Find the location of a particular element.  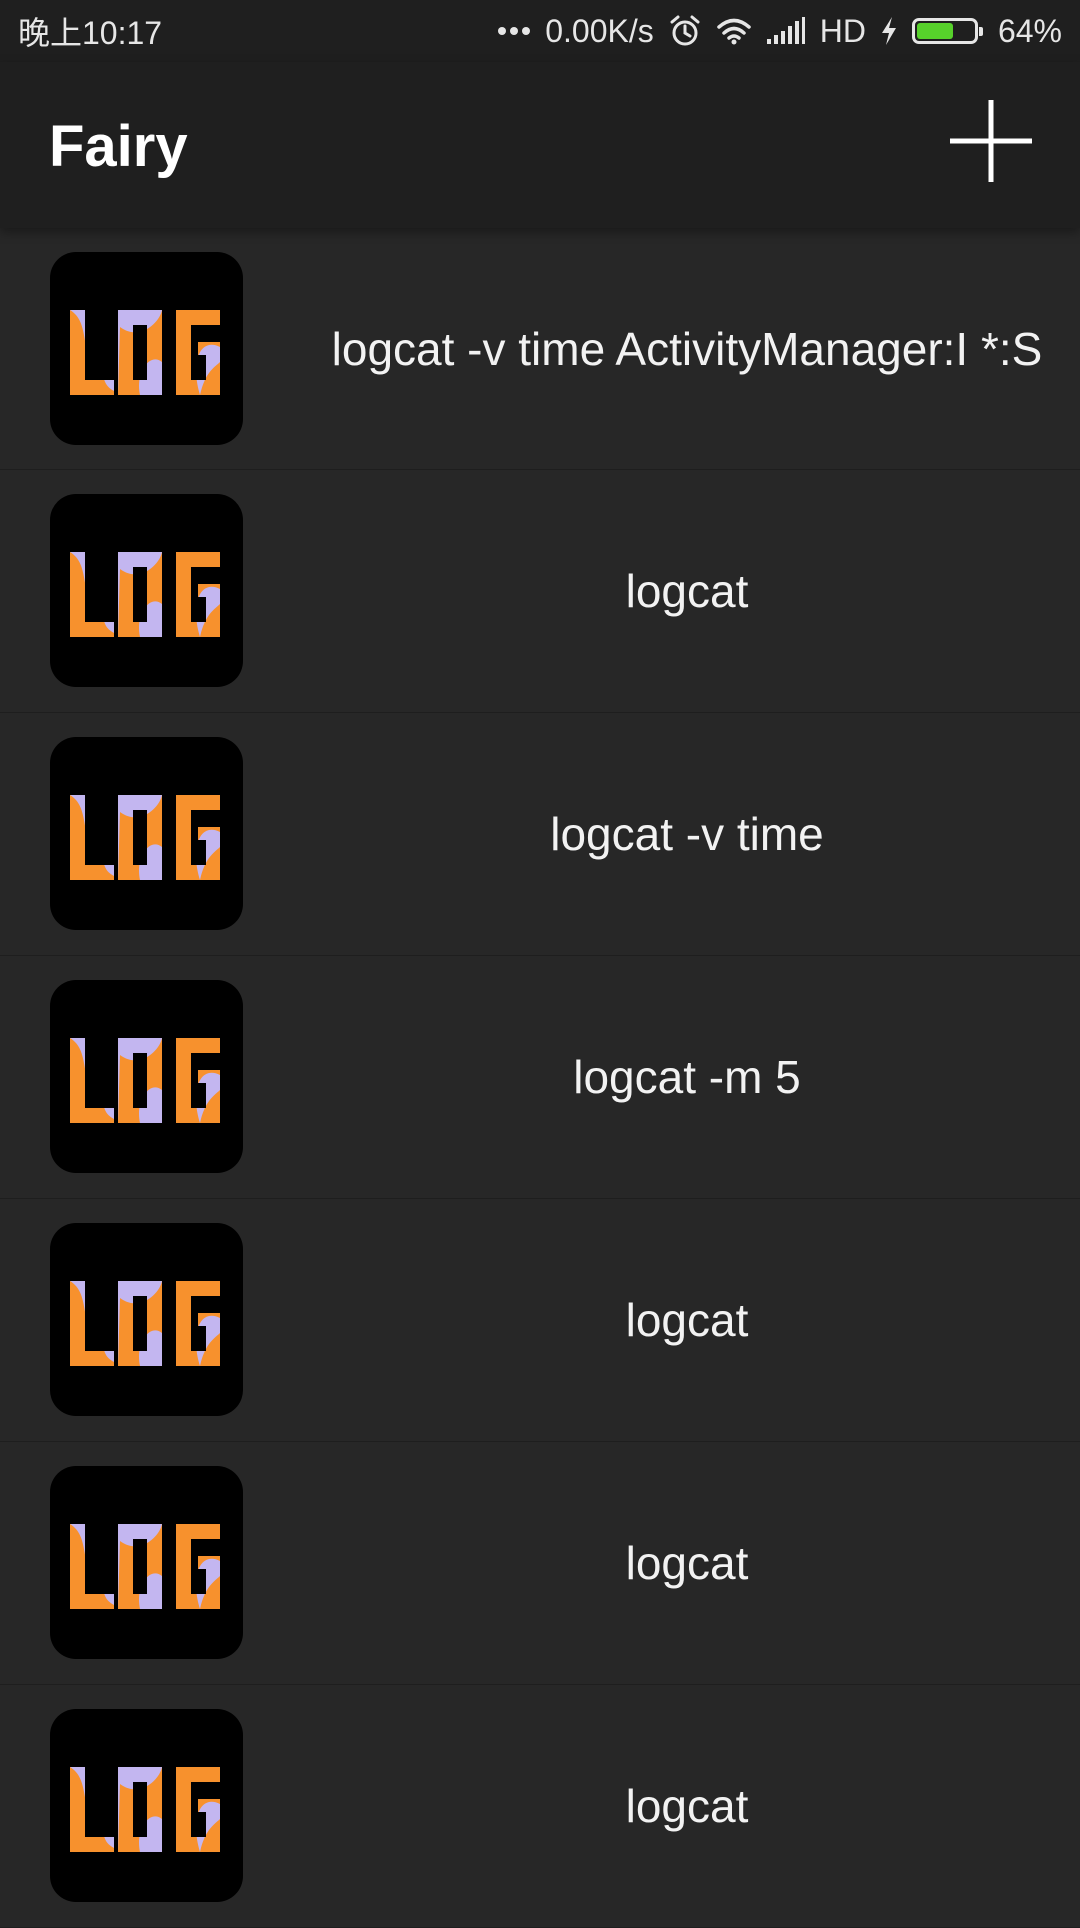

battery-text: 64% is located at coordinates (1029, 30).